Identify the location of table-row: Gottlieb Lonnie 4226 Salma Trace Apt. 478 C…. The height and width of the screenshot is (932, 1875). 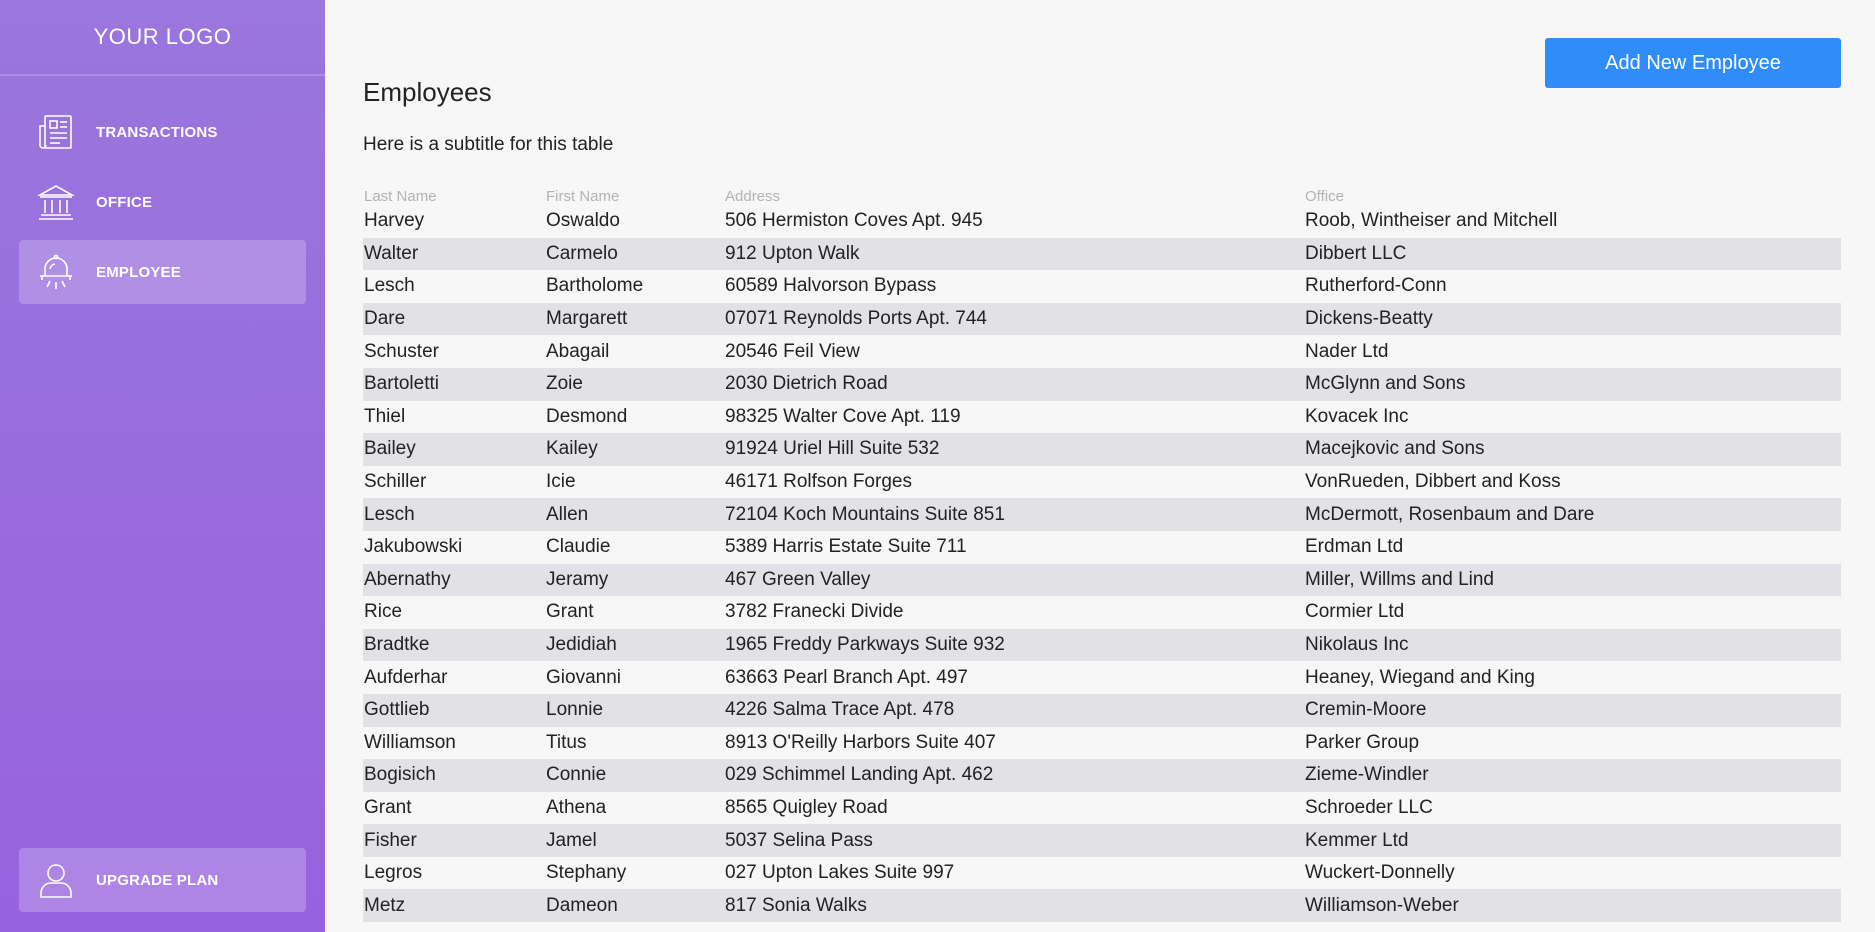
(1102, 710).